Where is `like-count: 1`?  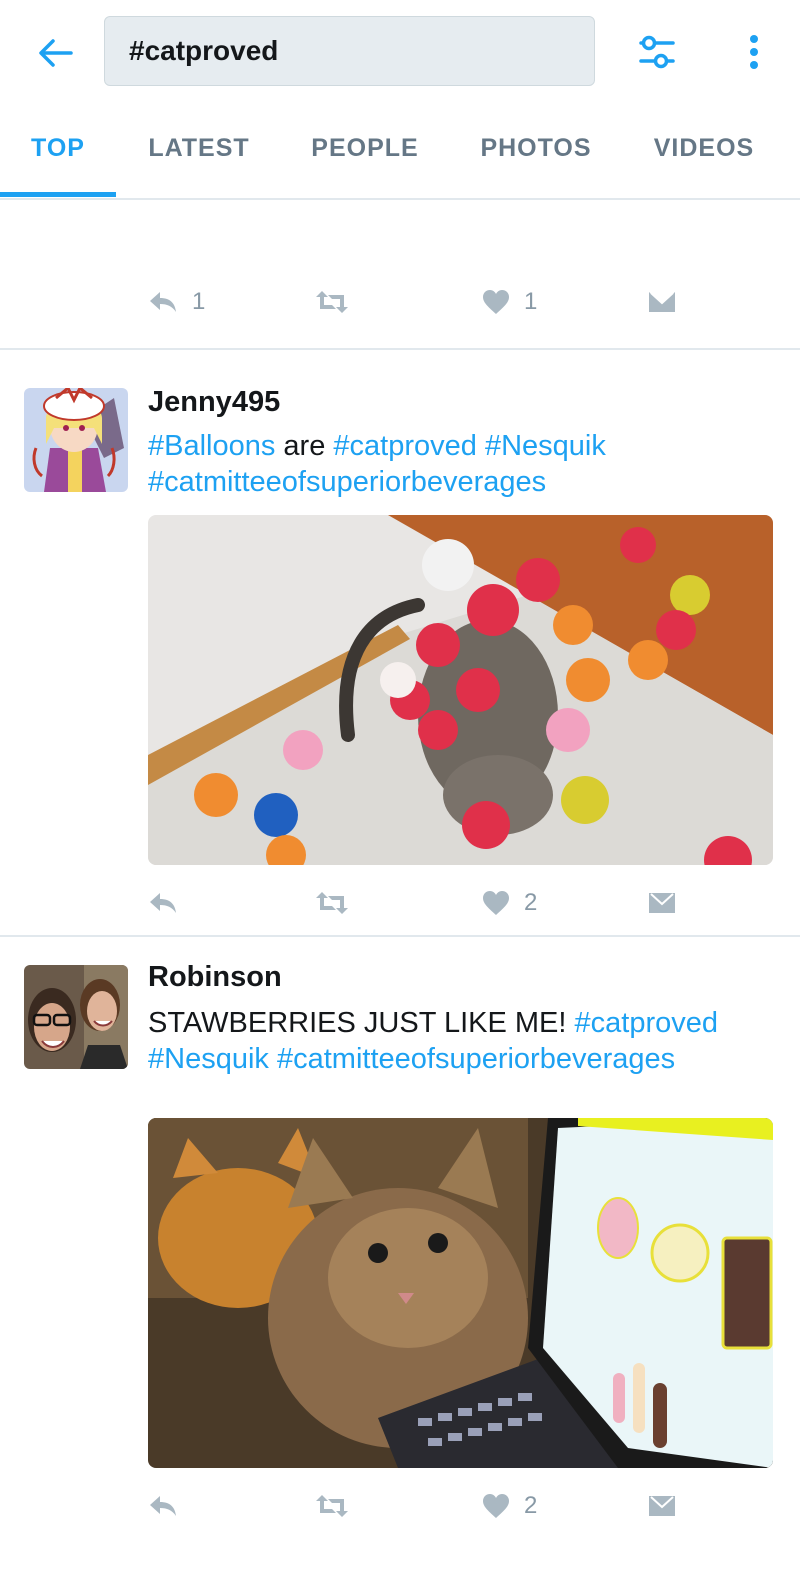
like-count: 1 is located at coordinates (531, 301).